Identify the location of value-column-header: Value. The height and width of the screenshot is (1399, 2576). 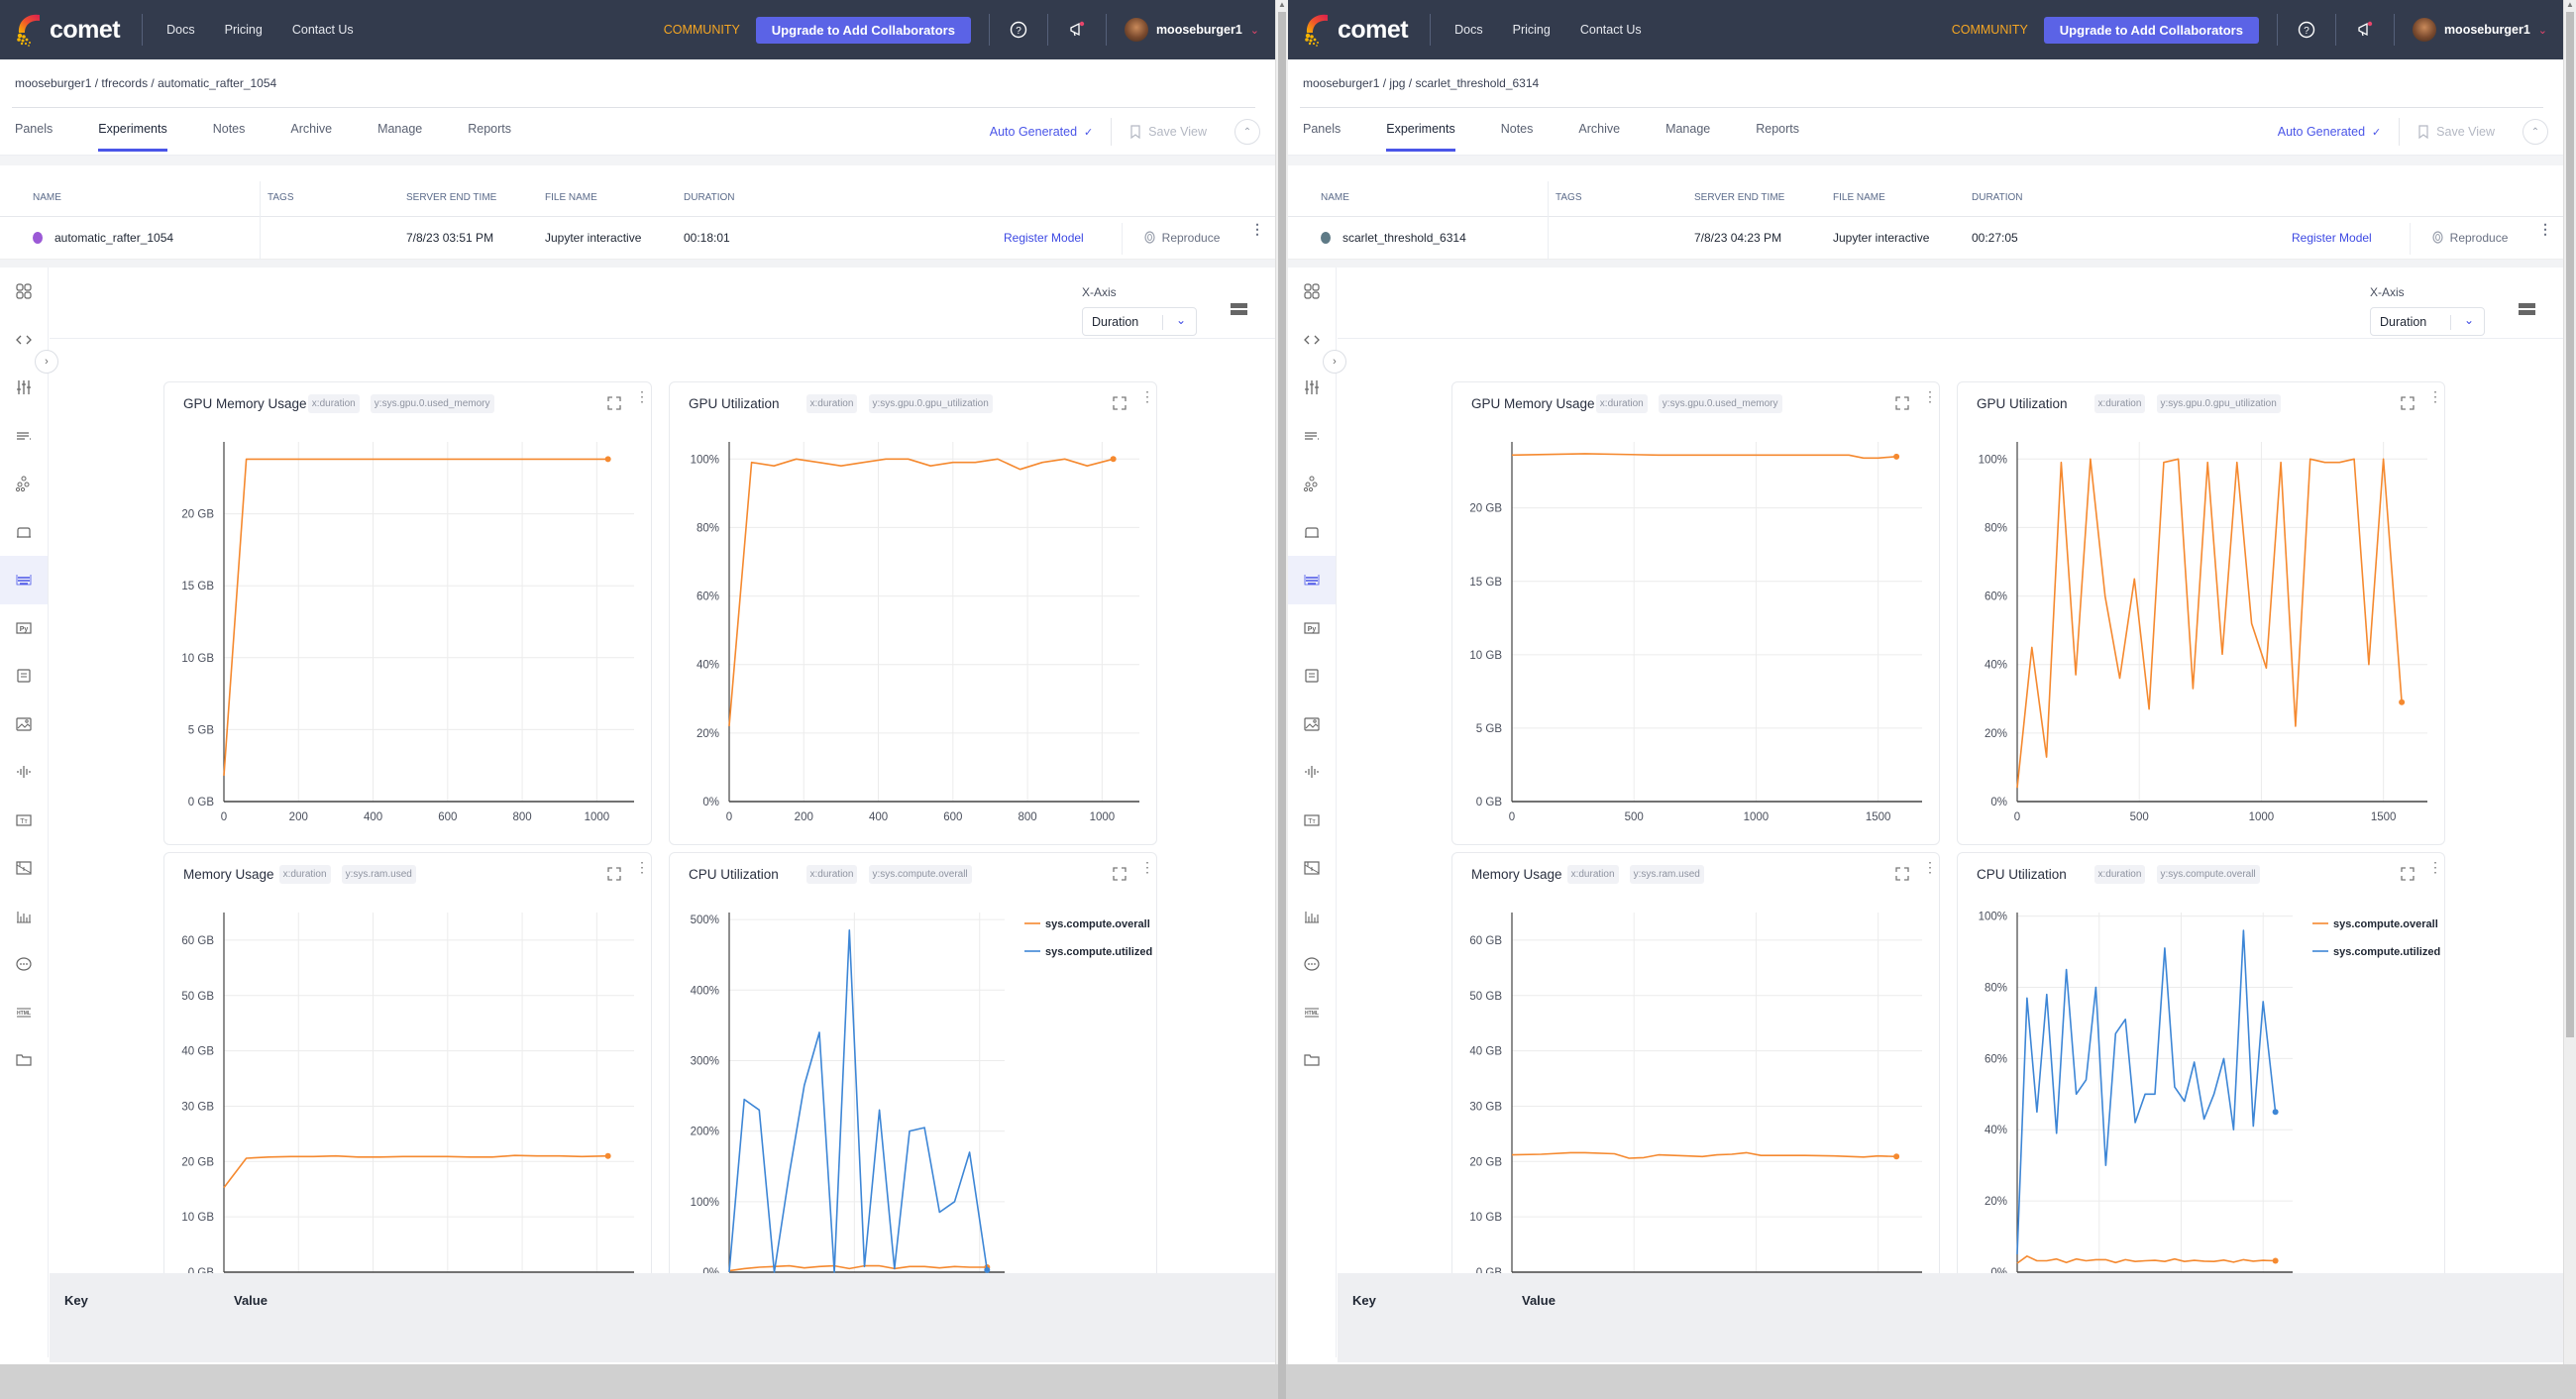
(1539, 1300).